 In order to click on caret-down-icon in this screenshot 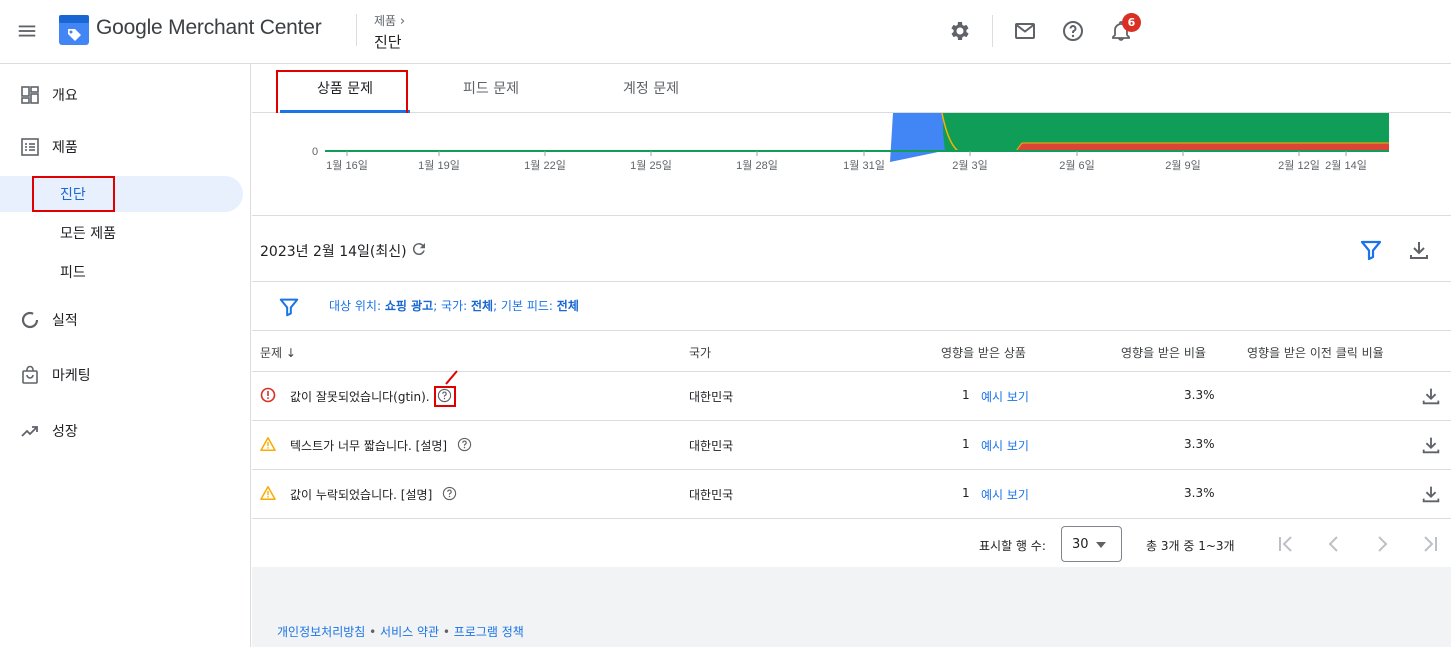, I will do `click(1101, 545)`.